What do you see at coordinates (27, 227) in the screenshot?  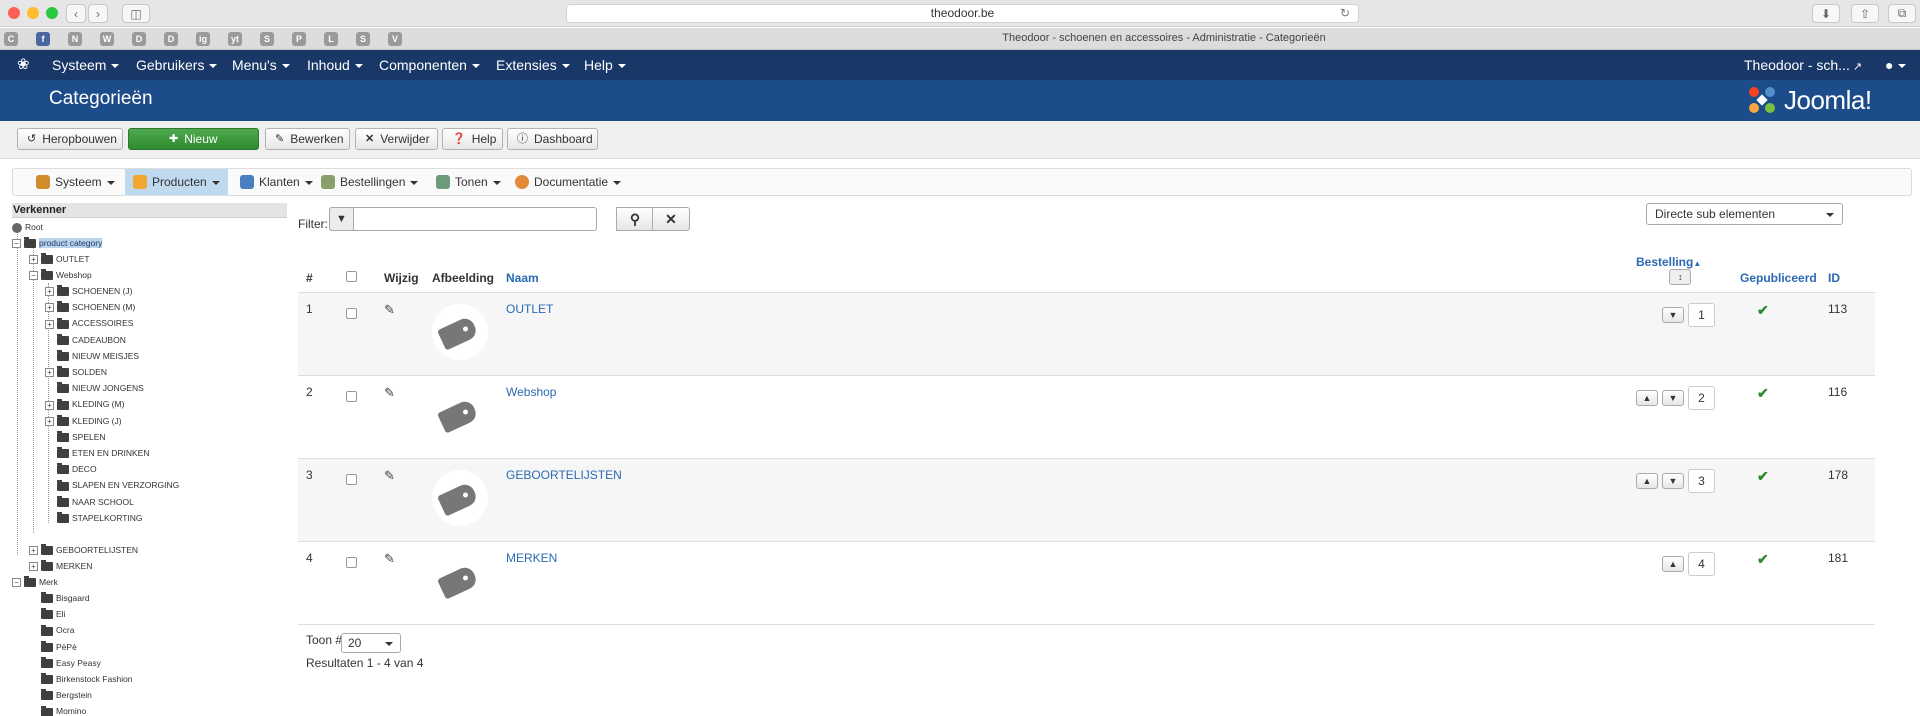 I see `tree-node-root: Root` at bounding box center [27, 227].